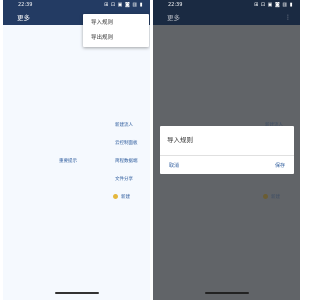  What do you see at coordinates (124, 179) in the screenshot?
I see `tree-child-node: 文件分享` at bounding box center [124, 179].